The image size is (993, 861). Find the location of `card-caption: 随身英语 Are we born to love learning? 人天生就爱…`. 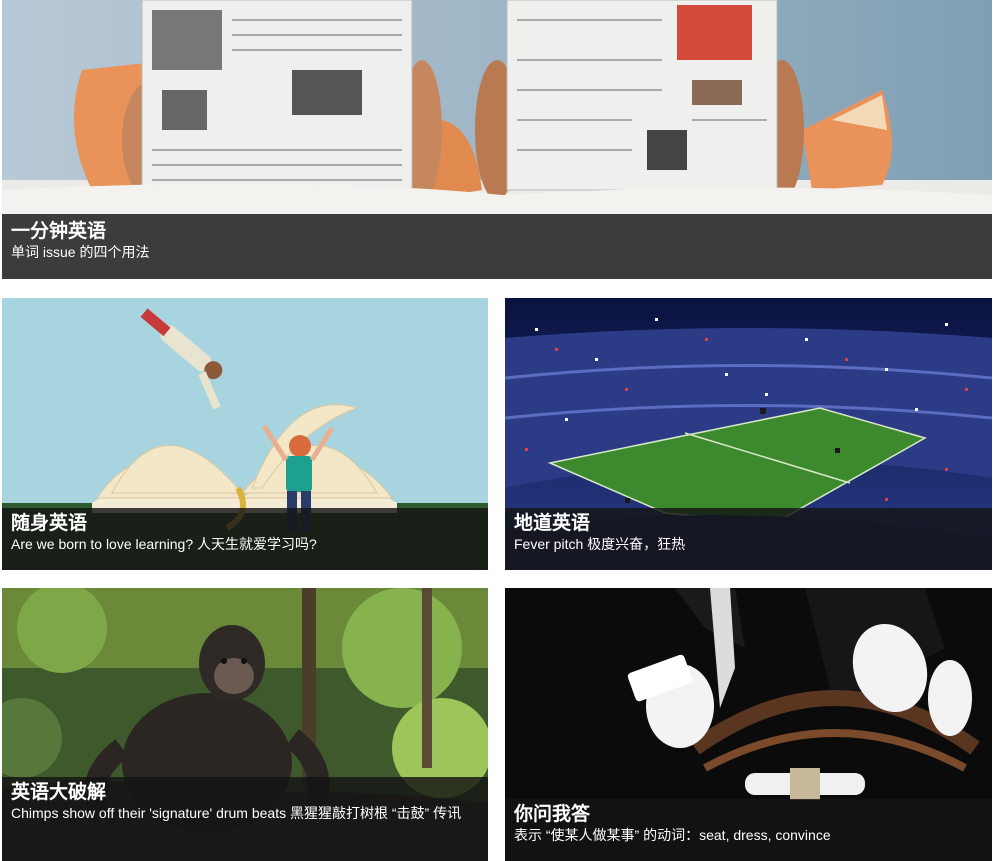

card-caption: 随身英语 Are we born to love learning? 人天生就爱… is located at coordinates (245, 539).